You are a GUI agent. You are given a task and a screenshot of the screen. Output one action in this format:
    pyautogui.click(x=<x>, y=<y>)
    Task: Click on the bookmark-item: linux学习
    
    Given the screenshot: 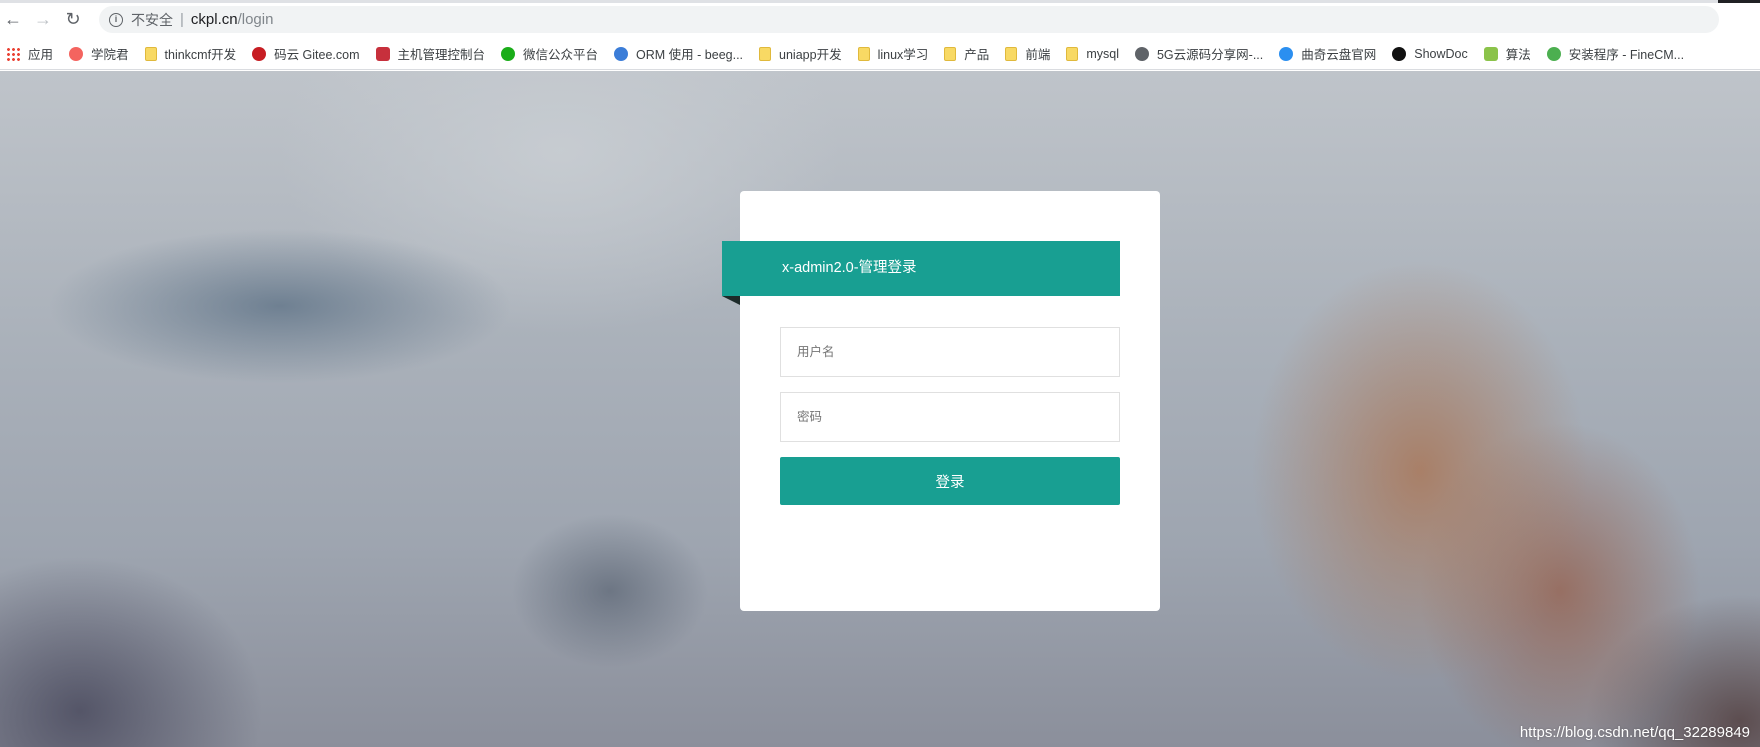 What is the action you would take?
    pyautogui.click(x=893, y=53)
    